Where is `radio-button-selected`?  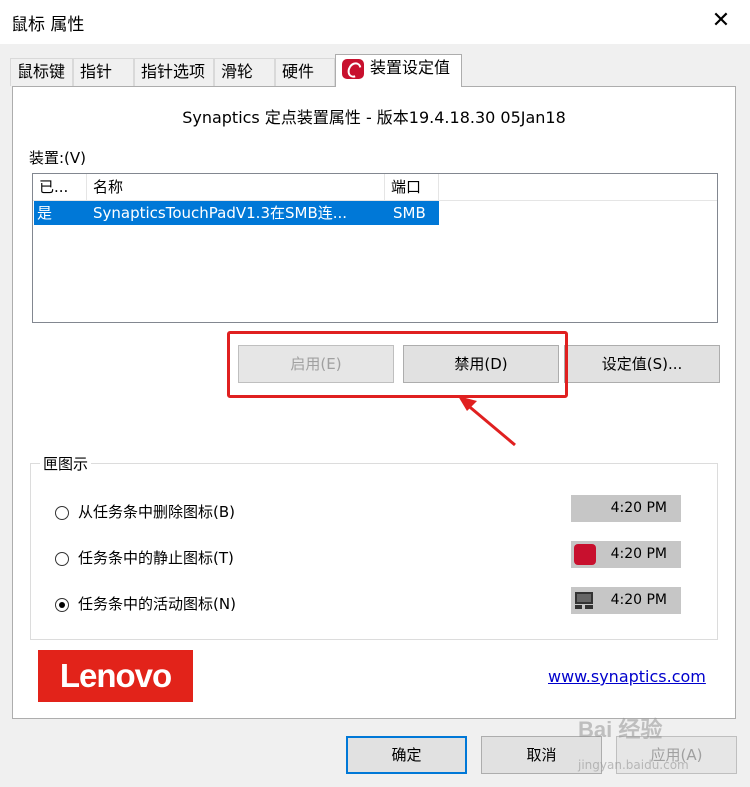 radio-button-selected is located at coordinates (62, 604).